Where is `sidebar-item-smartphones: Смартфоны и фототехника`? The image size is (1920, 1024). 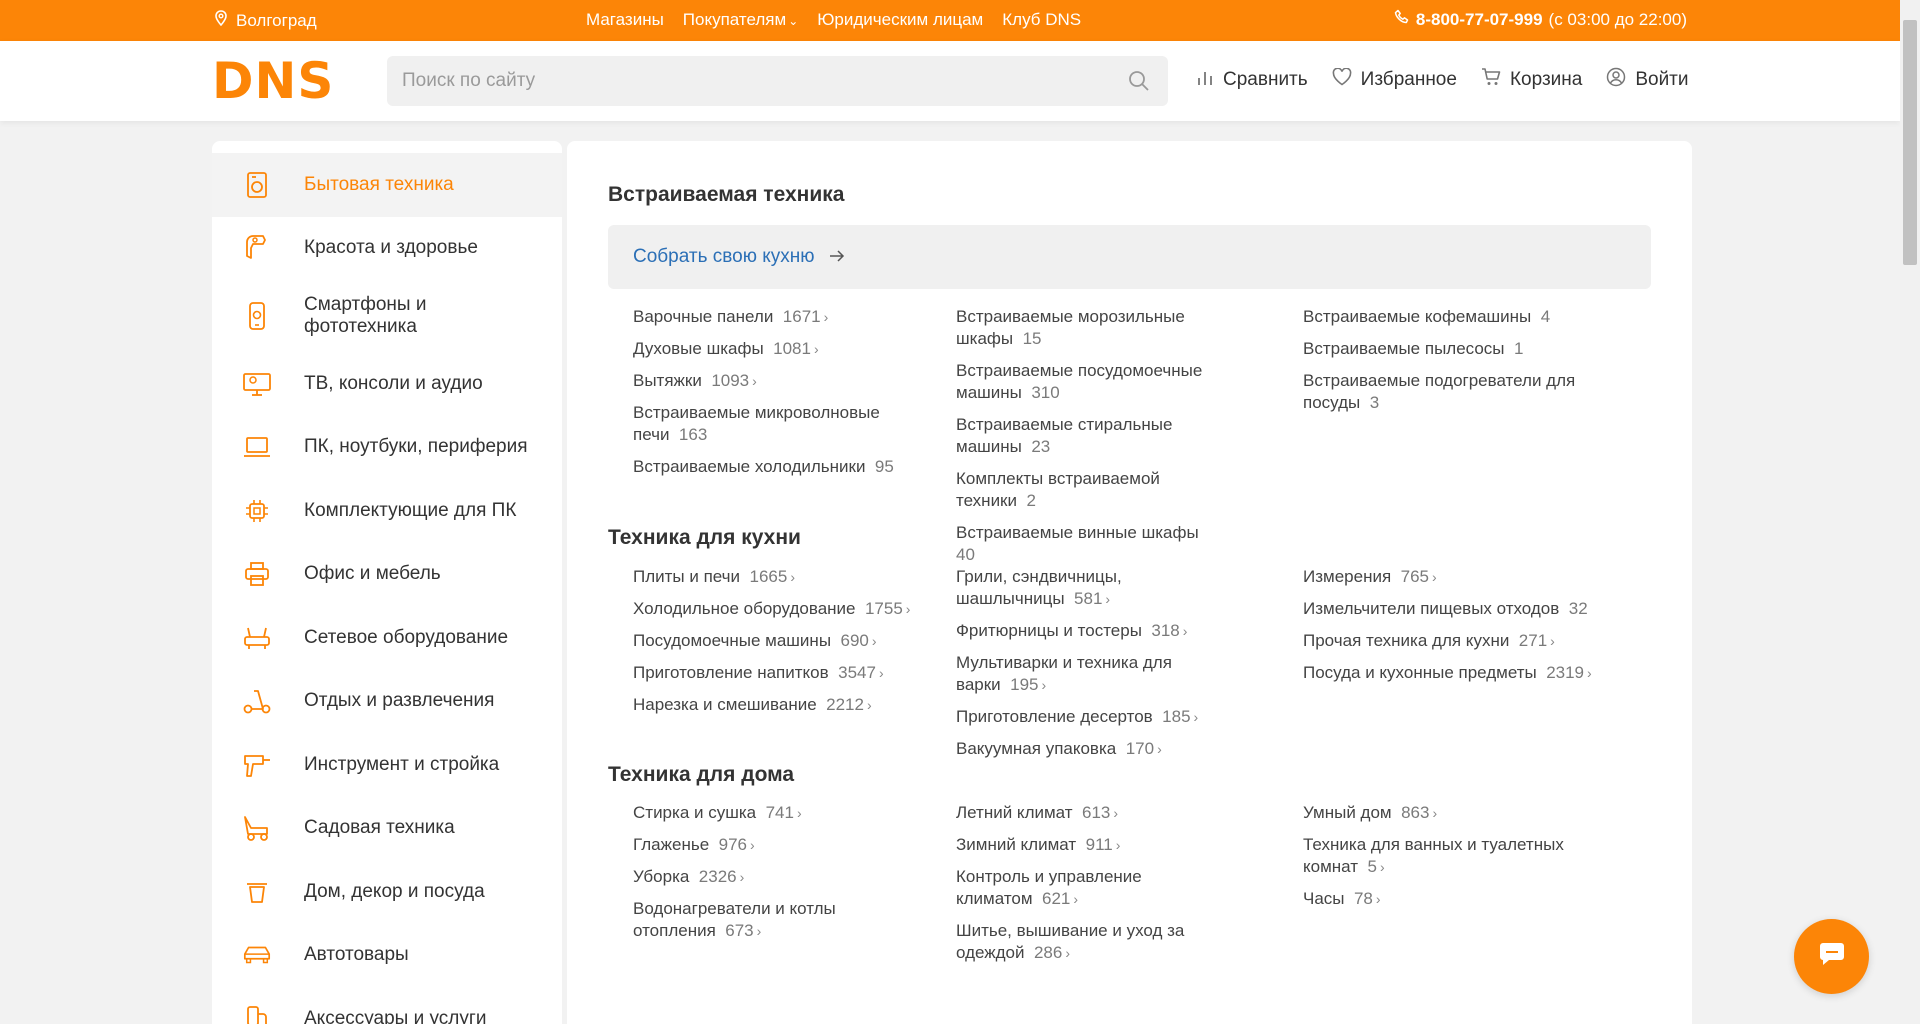
sidebar-item-smartphones: Смартфоны и фототехника is located at coordinates (387, 316).